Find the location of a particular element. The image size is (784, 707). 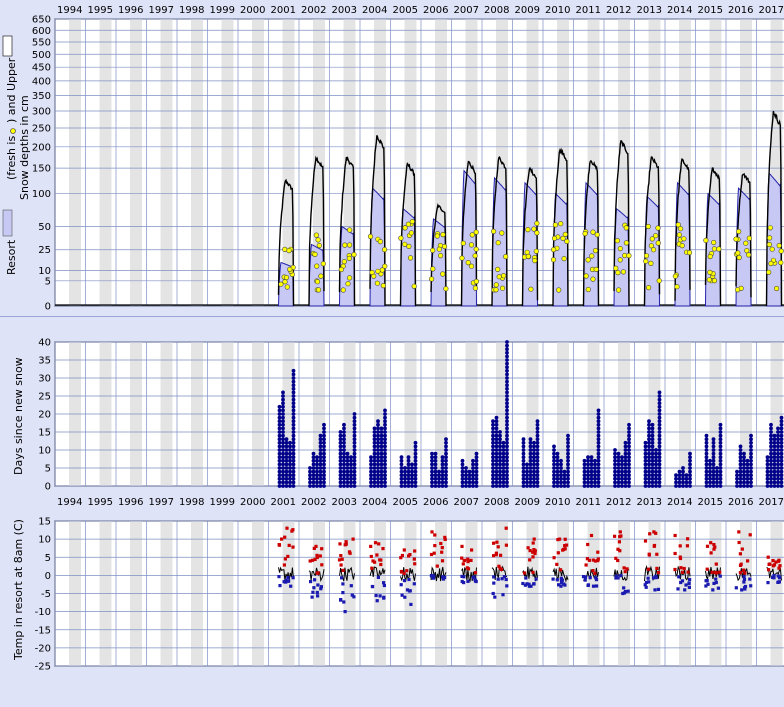

temp-high-marker-2002 is located at coordinates (320, 556).